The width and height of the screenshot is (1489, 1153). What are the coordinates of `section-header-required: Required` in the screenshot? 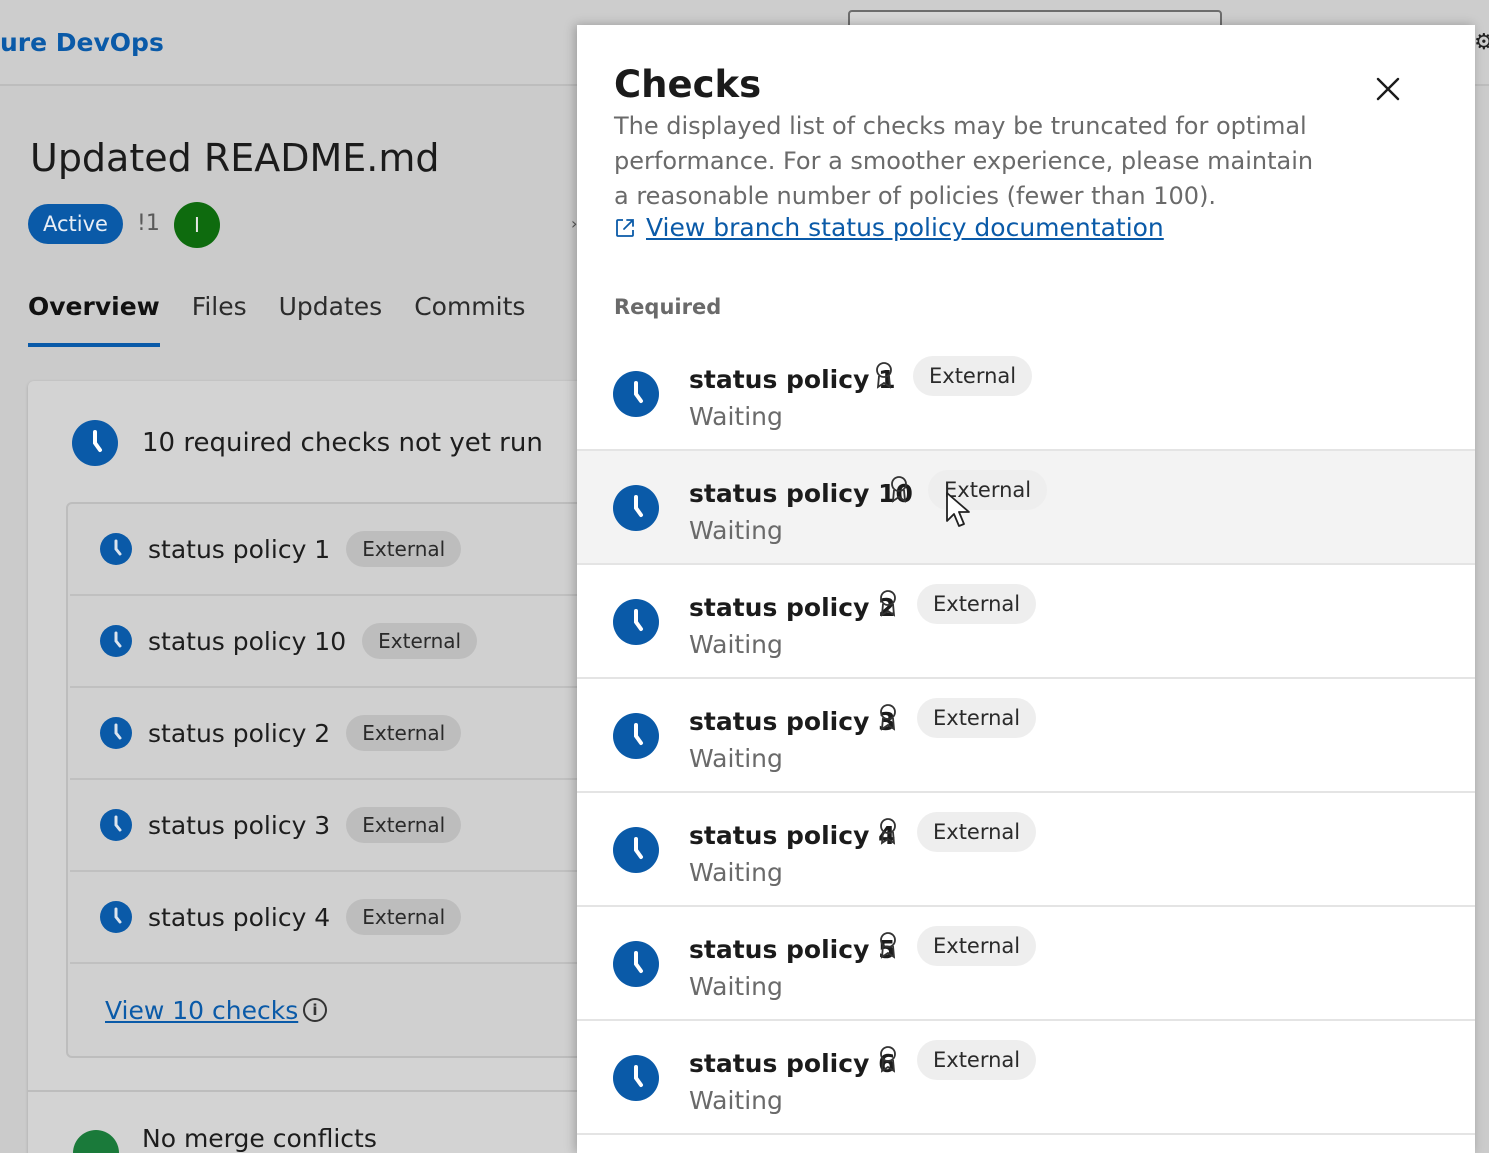 It's located at (668, 307).